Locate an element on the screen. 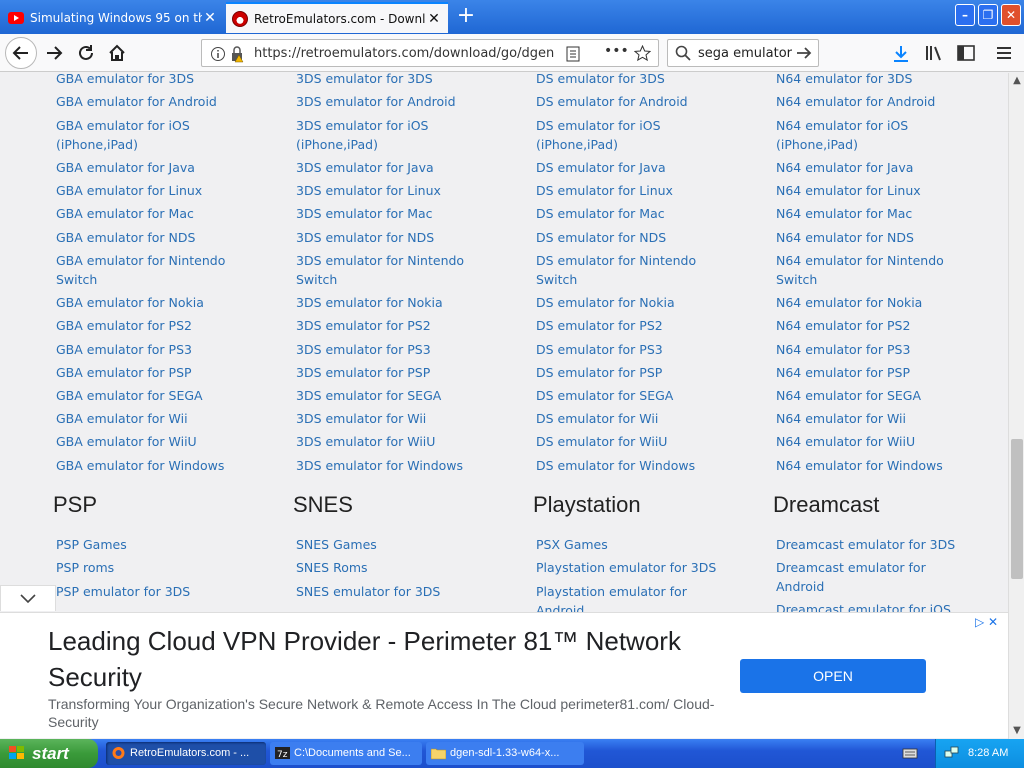 Image resolution: width=1024 pixels, height=768 pixels. link: GBA emulator for Java is located at coordinates (156, 167).